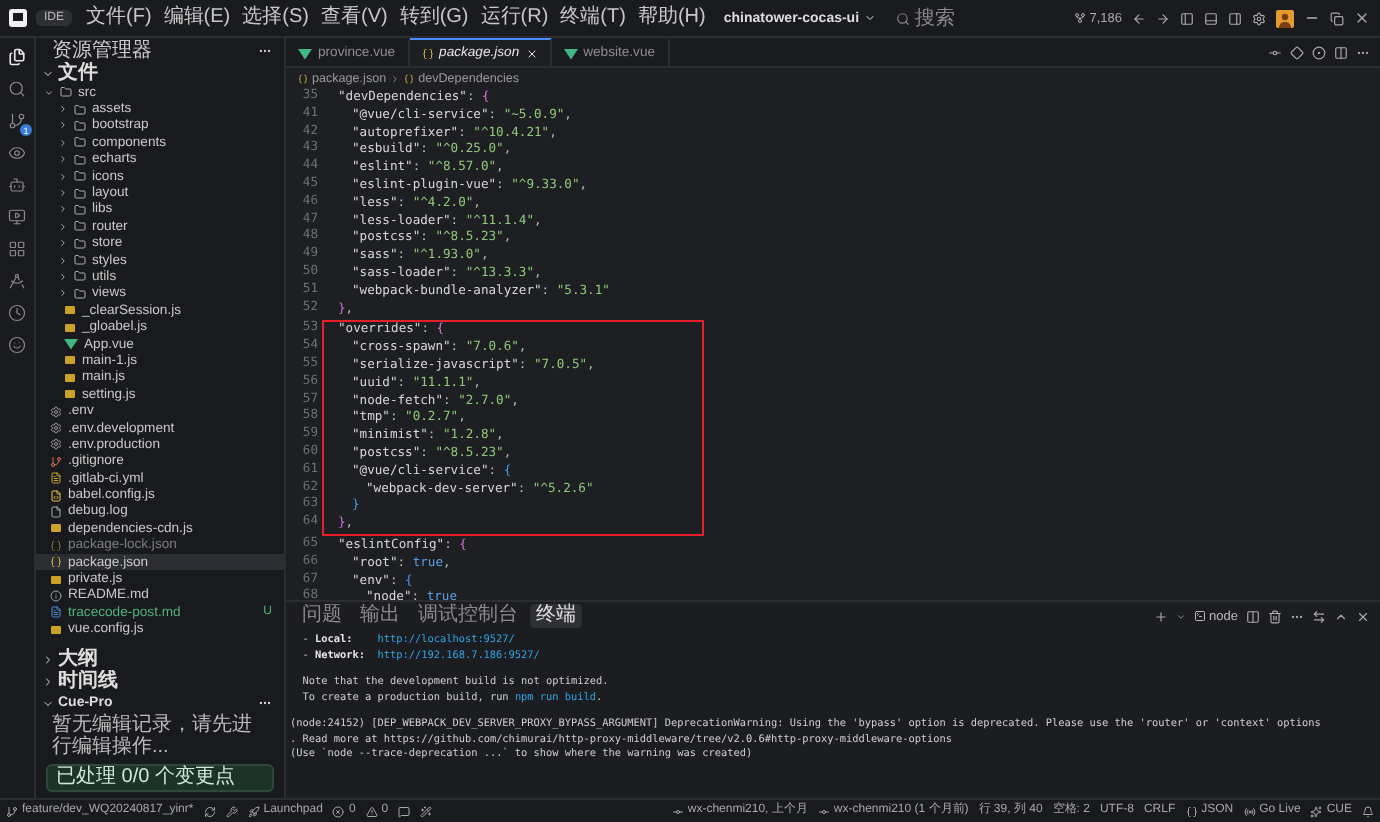  Describe the element at coordinates (1275, 616) in the screenshot. I see `trash-icon` at that location.